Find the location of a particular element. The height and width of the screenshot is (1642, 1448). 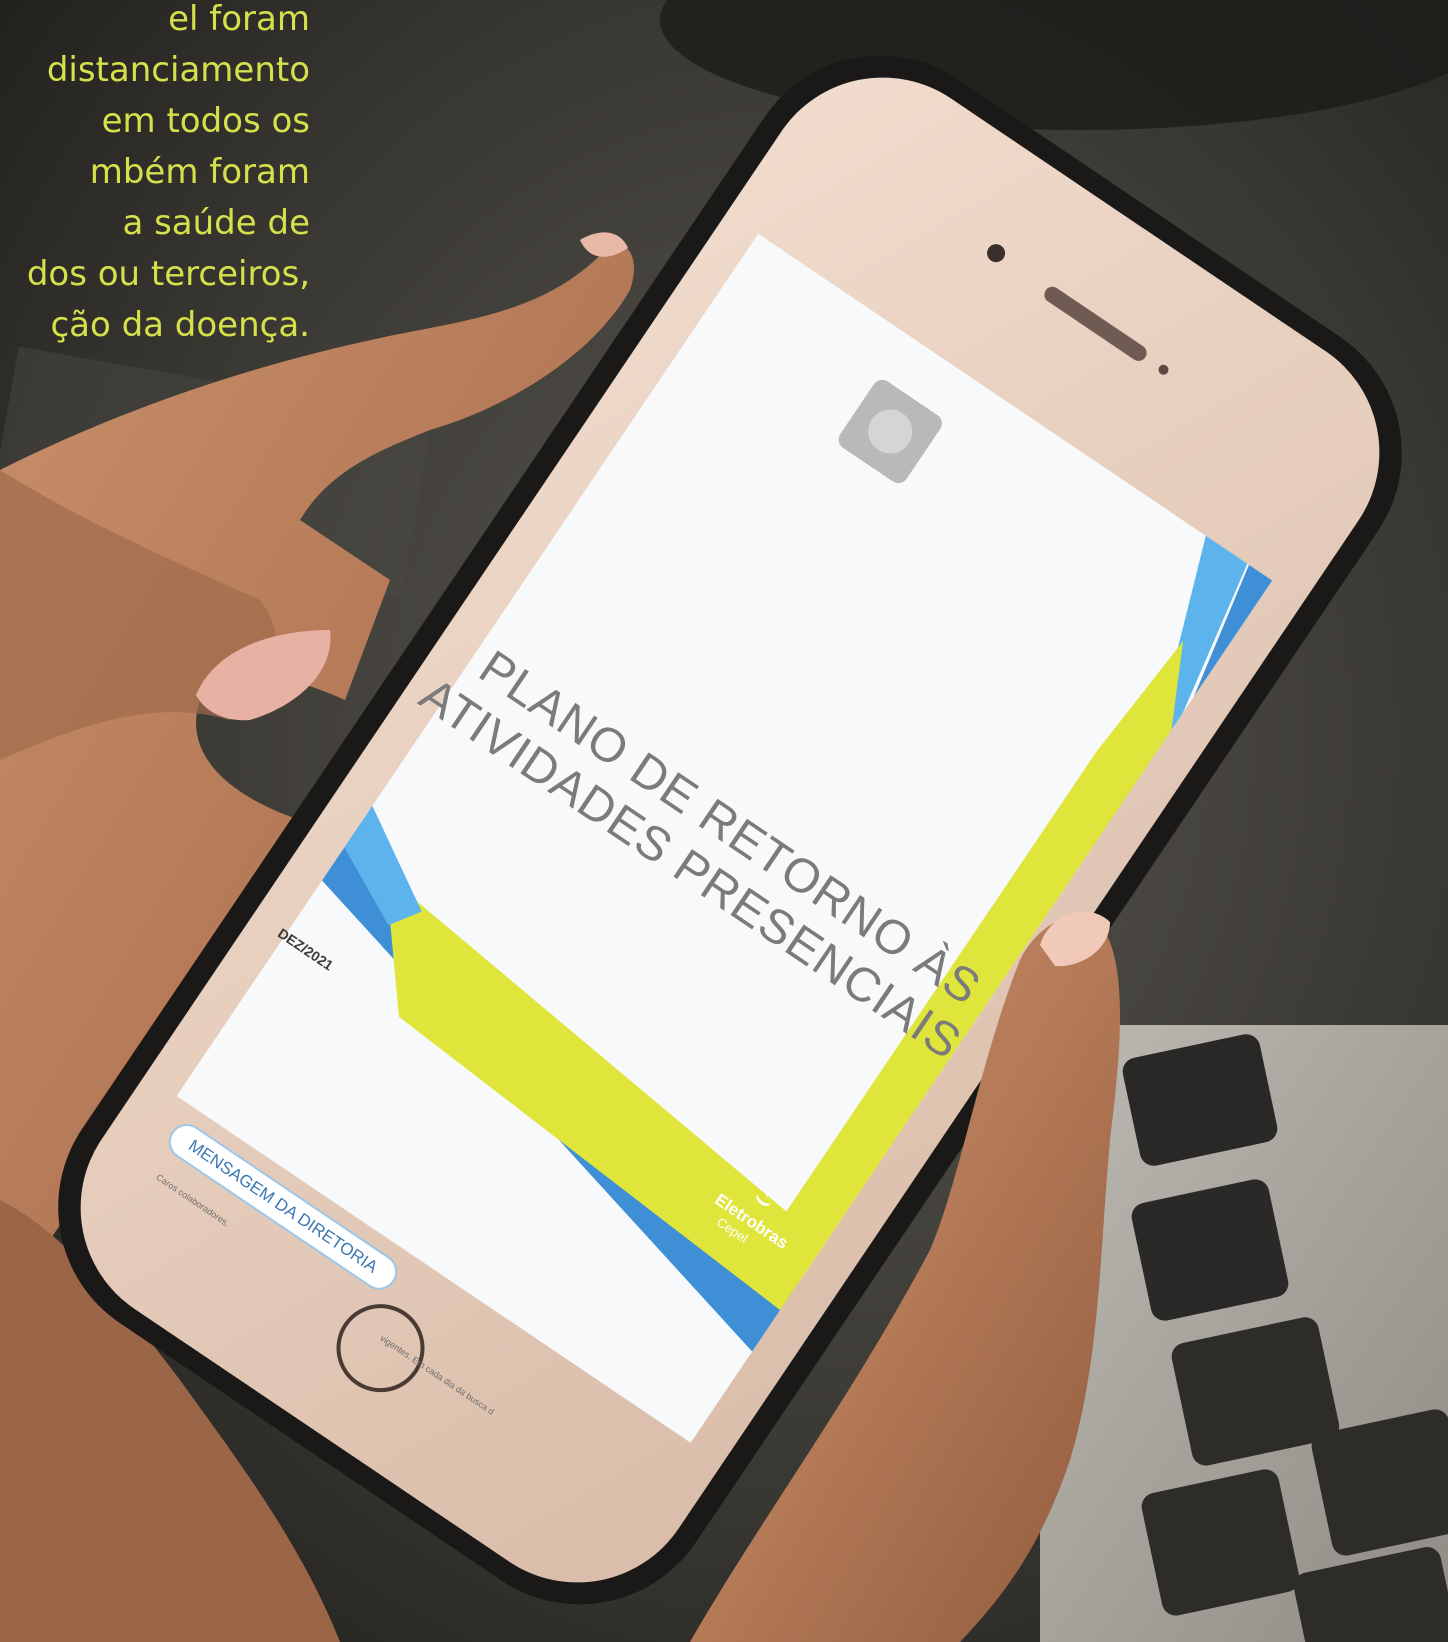

document-title-line-2: ATIVIDADES PRESENCIAIS is located at coordinates (690, 869).